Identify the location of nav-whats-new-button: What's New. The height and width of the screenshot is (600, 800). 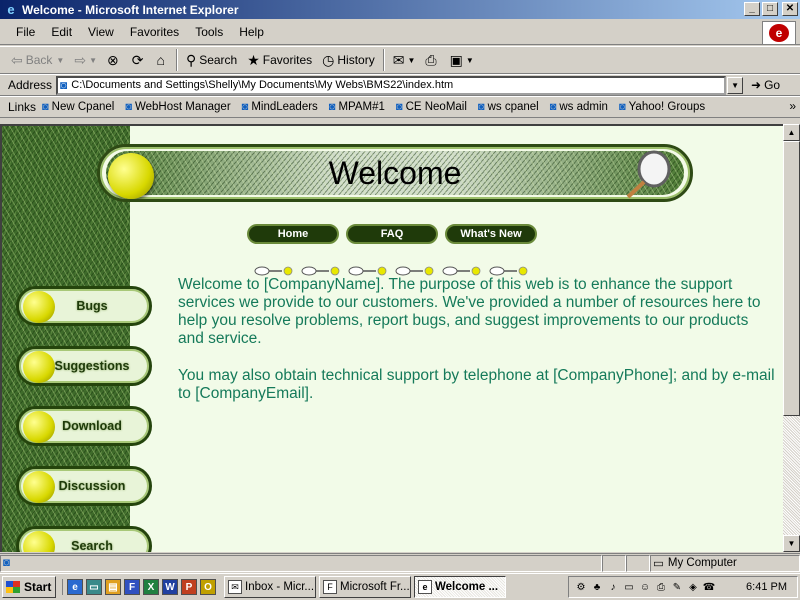
(491, 234).